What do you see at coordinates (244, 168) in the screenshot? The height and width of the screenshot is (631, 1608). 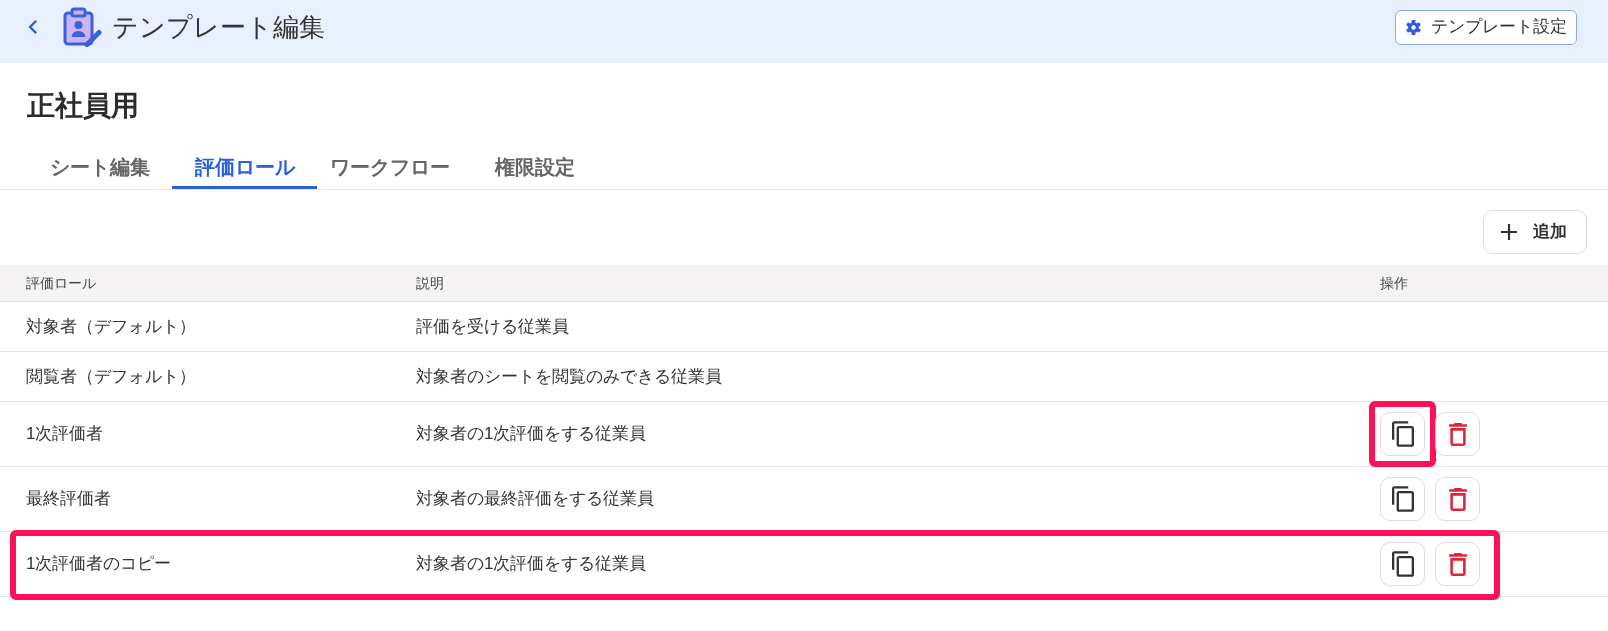 I see `tab: 評価ロール` at bounding box center [244, 168].